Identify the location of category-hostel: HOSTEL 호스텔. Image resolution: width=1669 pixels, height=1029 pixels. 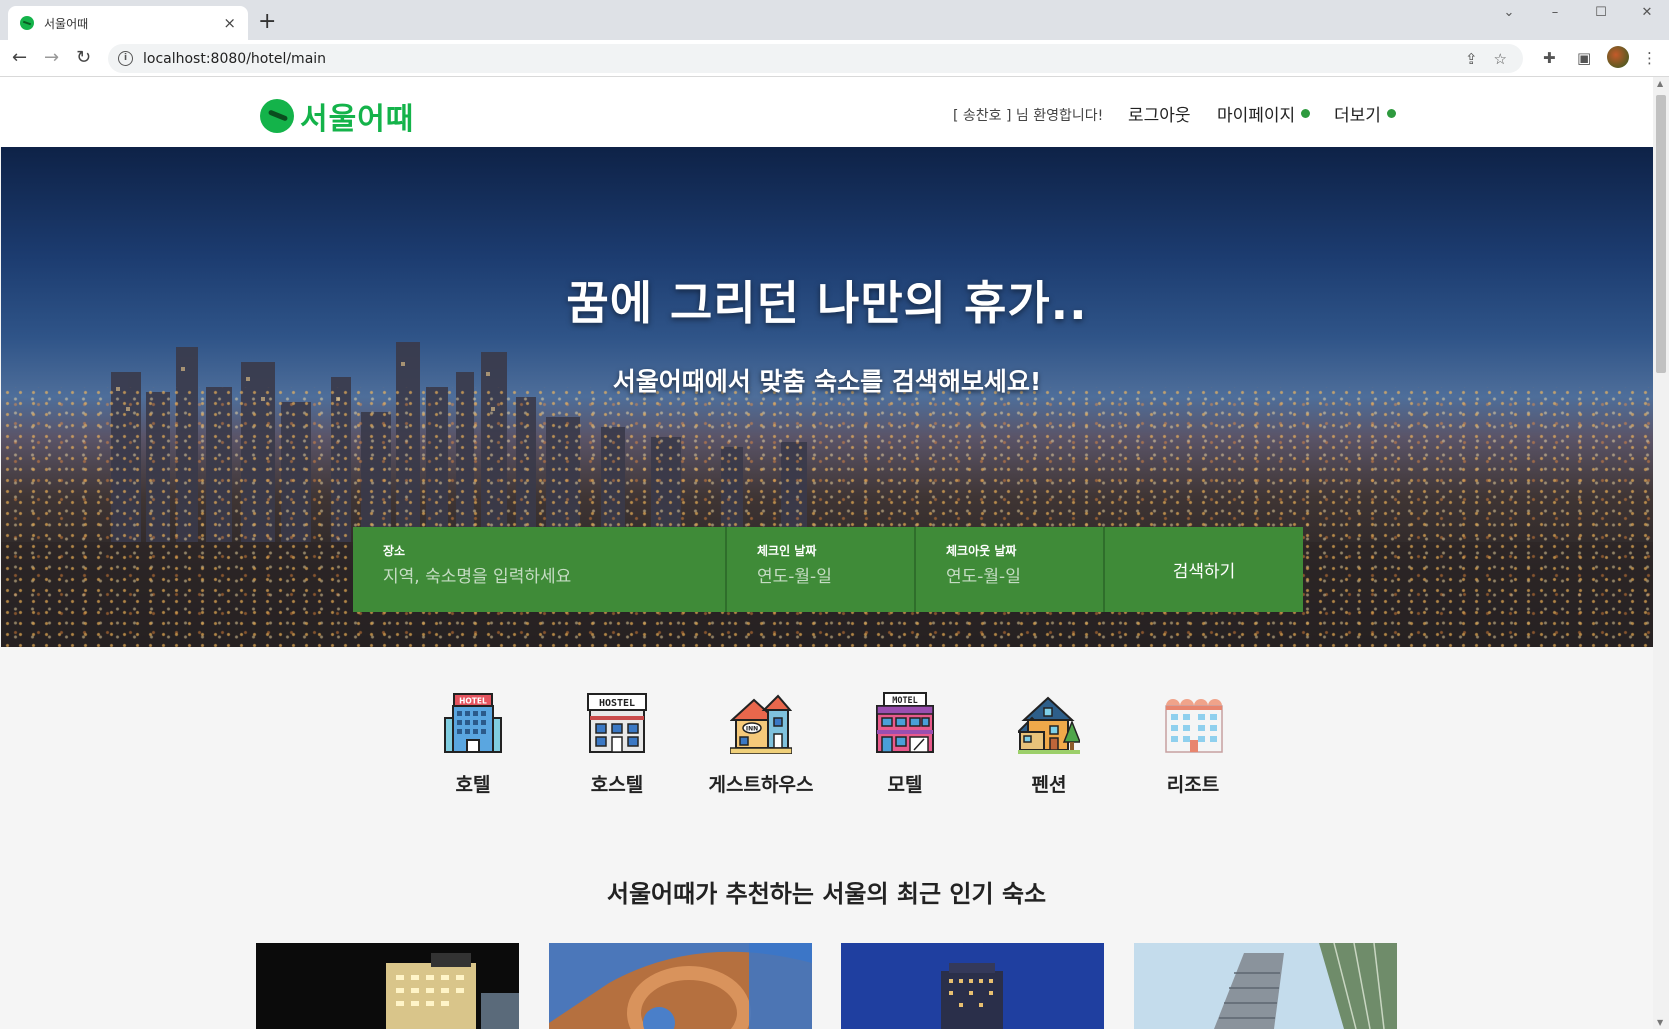
(617, 744).